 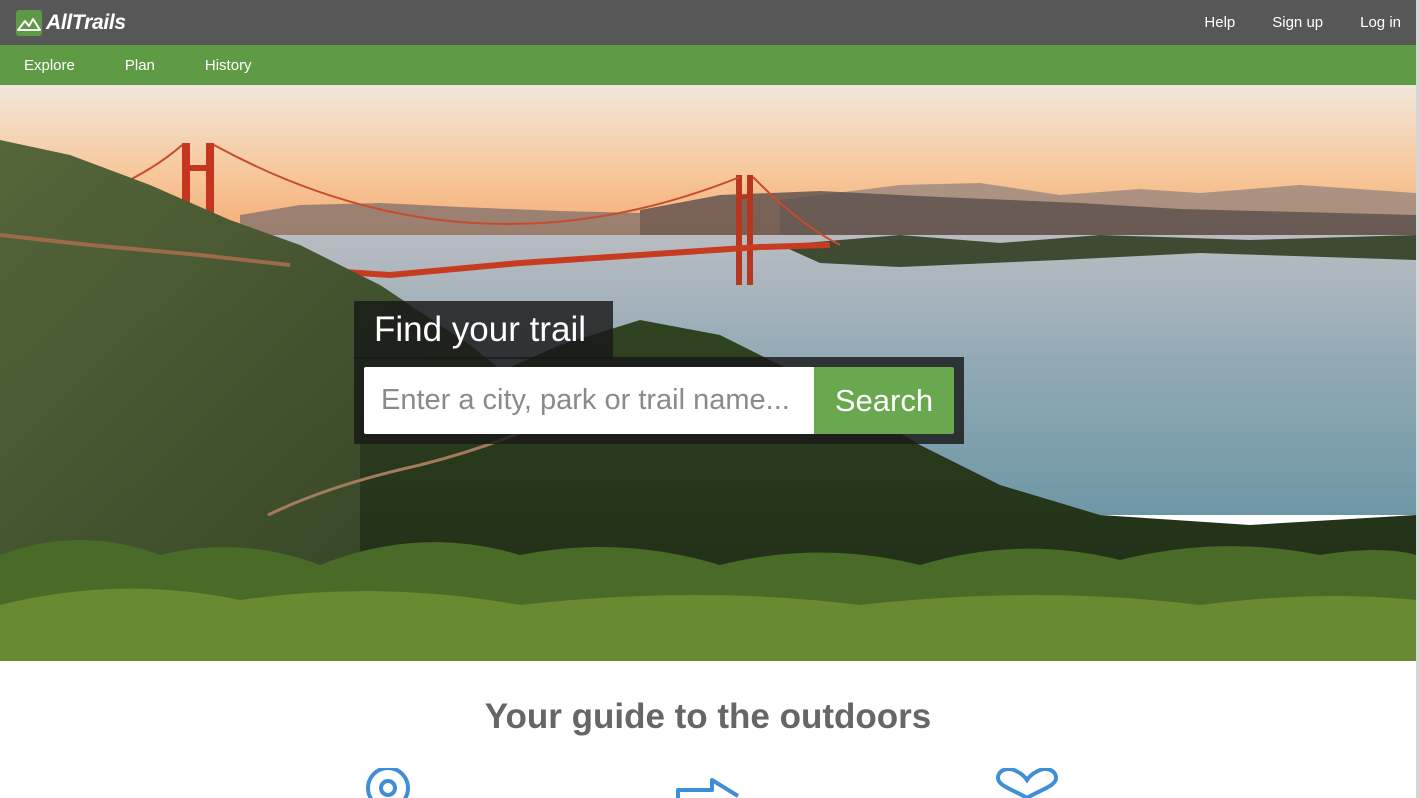 I want to click on find-trail-heading-box: Find your trail, so click(x=483, y=330).